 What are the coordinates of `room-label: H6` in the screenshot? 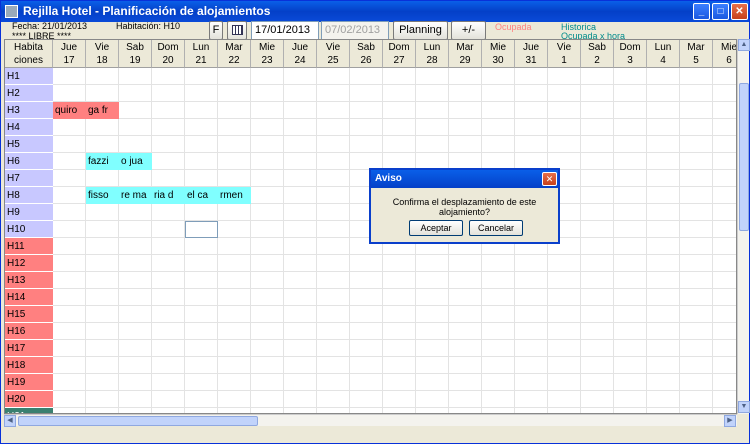 It's located at (29, 161).